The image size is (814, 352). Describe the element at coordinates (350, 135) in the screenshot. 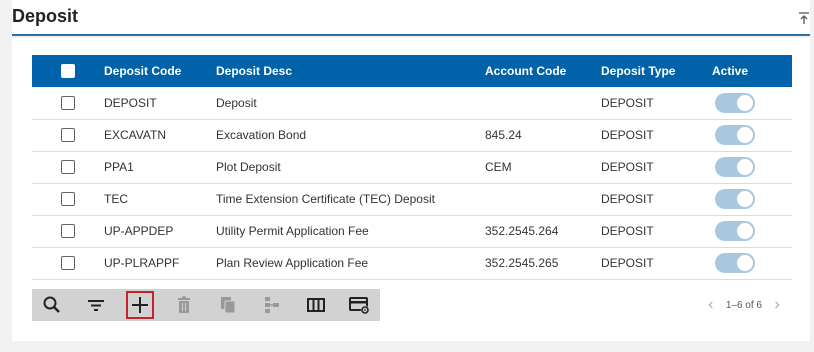

I see `cell-desc: Excavation Bond` at that location.